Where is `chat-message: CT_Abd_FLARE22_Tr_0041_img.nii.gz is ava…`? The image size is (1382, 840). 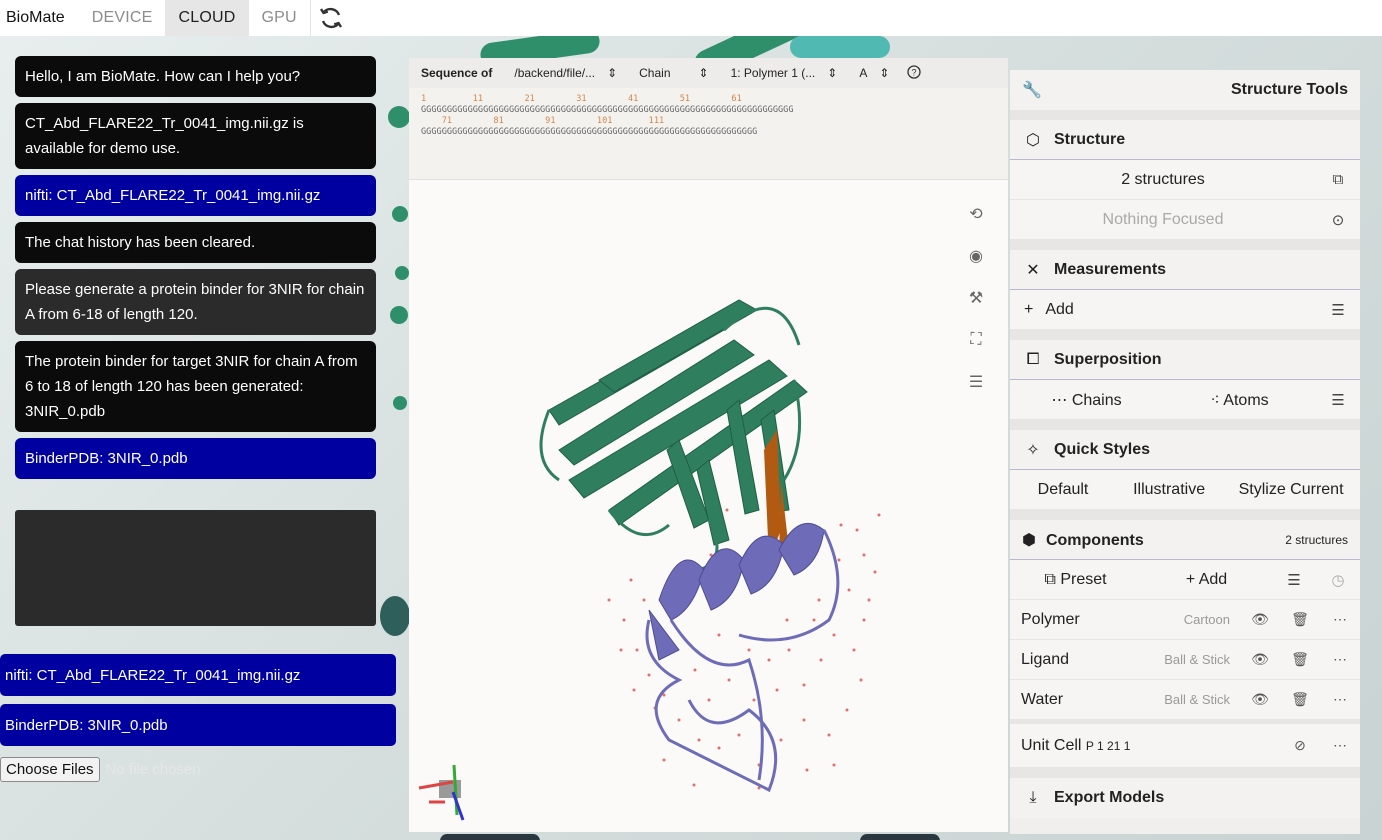 chat-message: CT_Abd_FLARE22_Tr_0041_img.nii.gz is ava… is located at coordinates (195, 136).